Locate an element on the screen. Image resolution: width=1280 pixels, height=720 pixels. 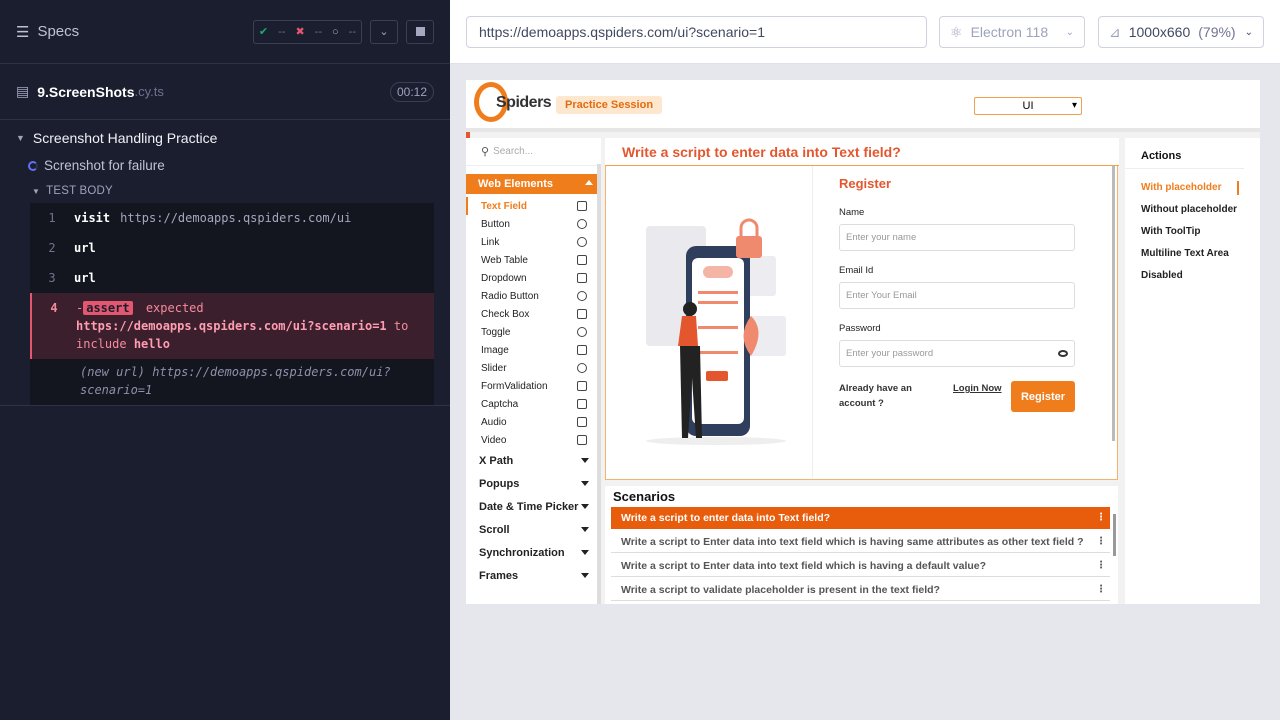
menu-item-slider: Slider is located at coordinates (533, 368).